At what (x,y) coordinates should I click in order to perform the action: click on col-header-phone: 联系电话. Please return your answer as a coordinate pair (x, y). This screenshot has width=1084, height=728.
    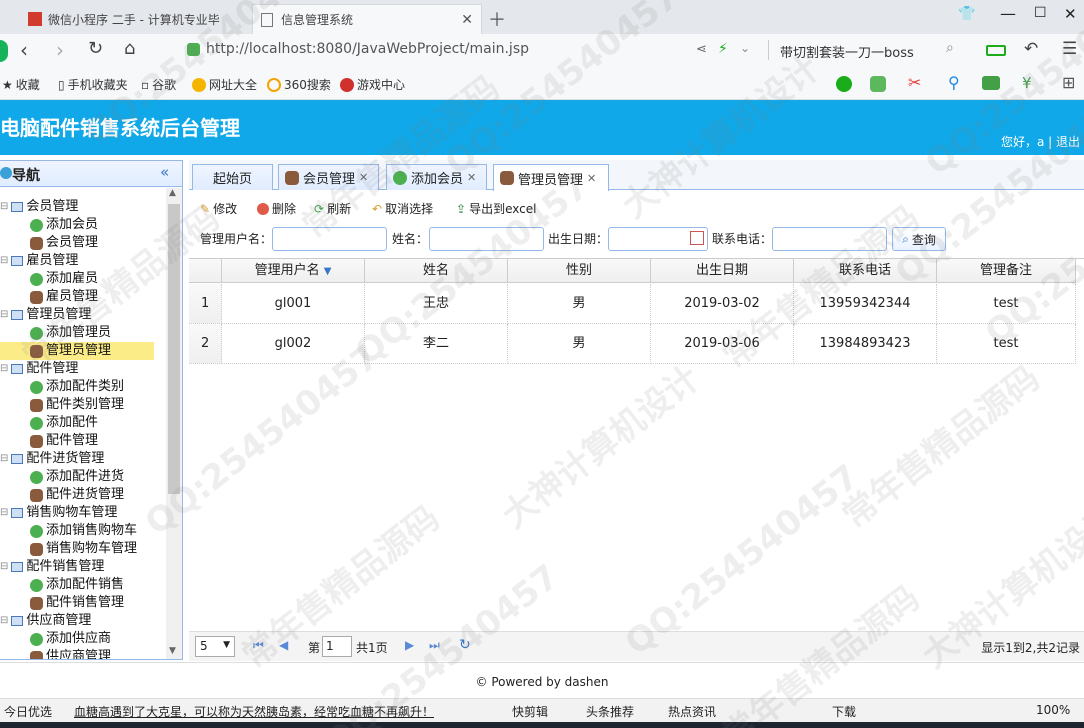
    Looking at the image, I should click on (865, 271).